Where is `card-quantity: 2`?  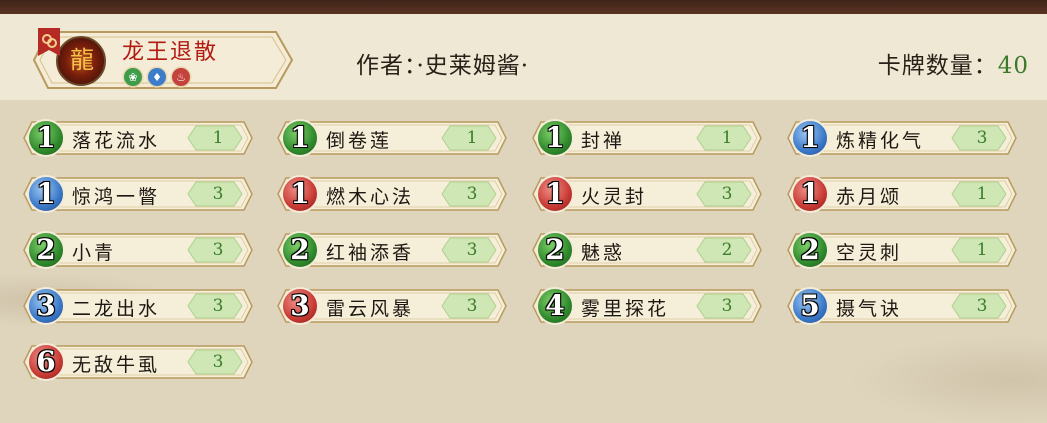
card-quantity: 2 is located at coordinates (727, 250).